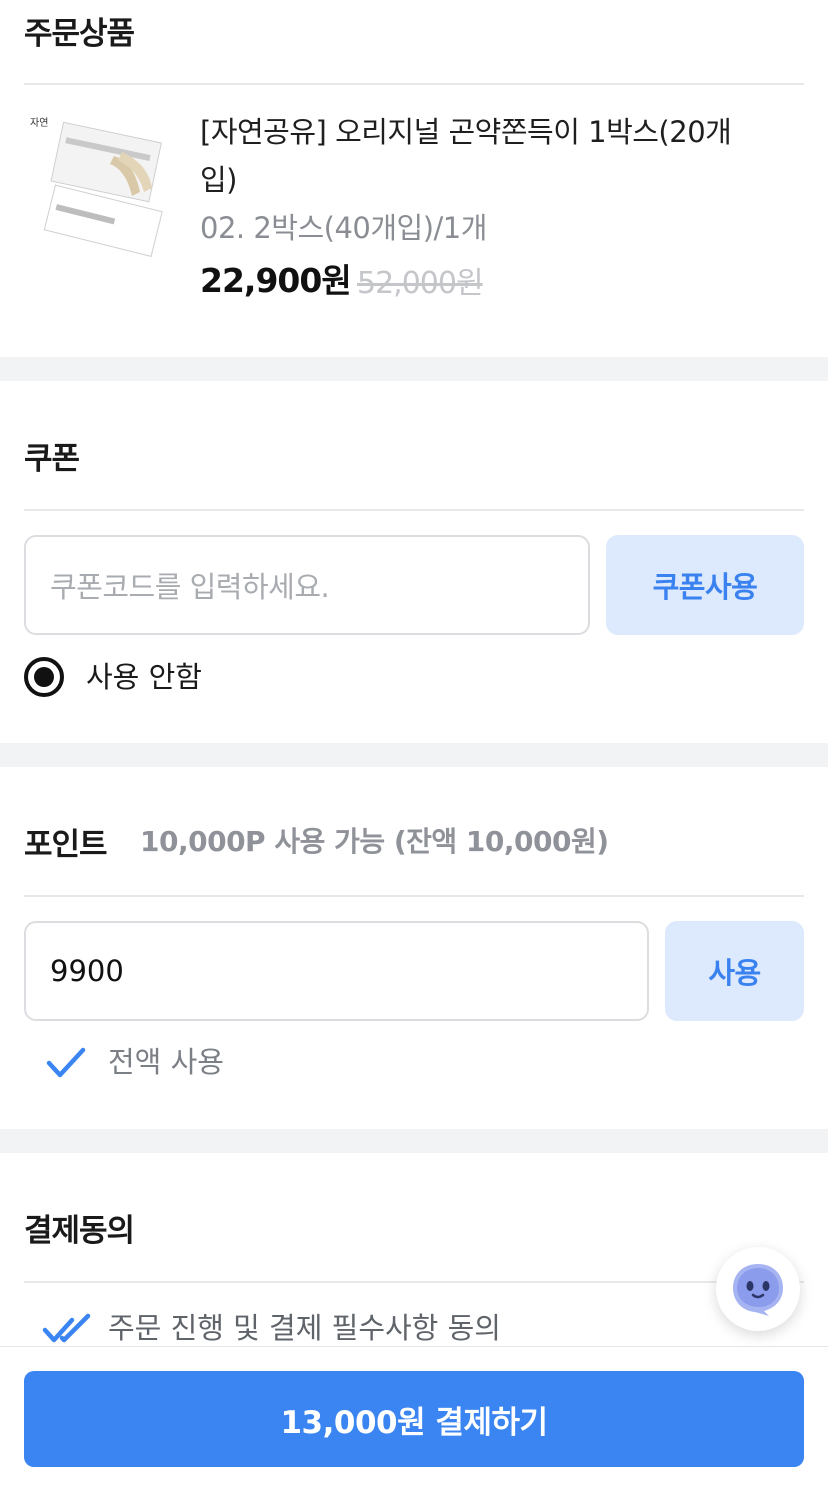 The height and width of the screenshot is (1488, 828). Describe the element at coordinates (166, 1062) in the screenshot. I see `use-all-points-label: 전액 사용` at that location.